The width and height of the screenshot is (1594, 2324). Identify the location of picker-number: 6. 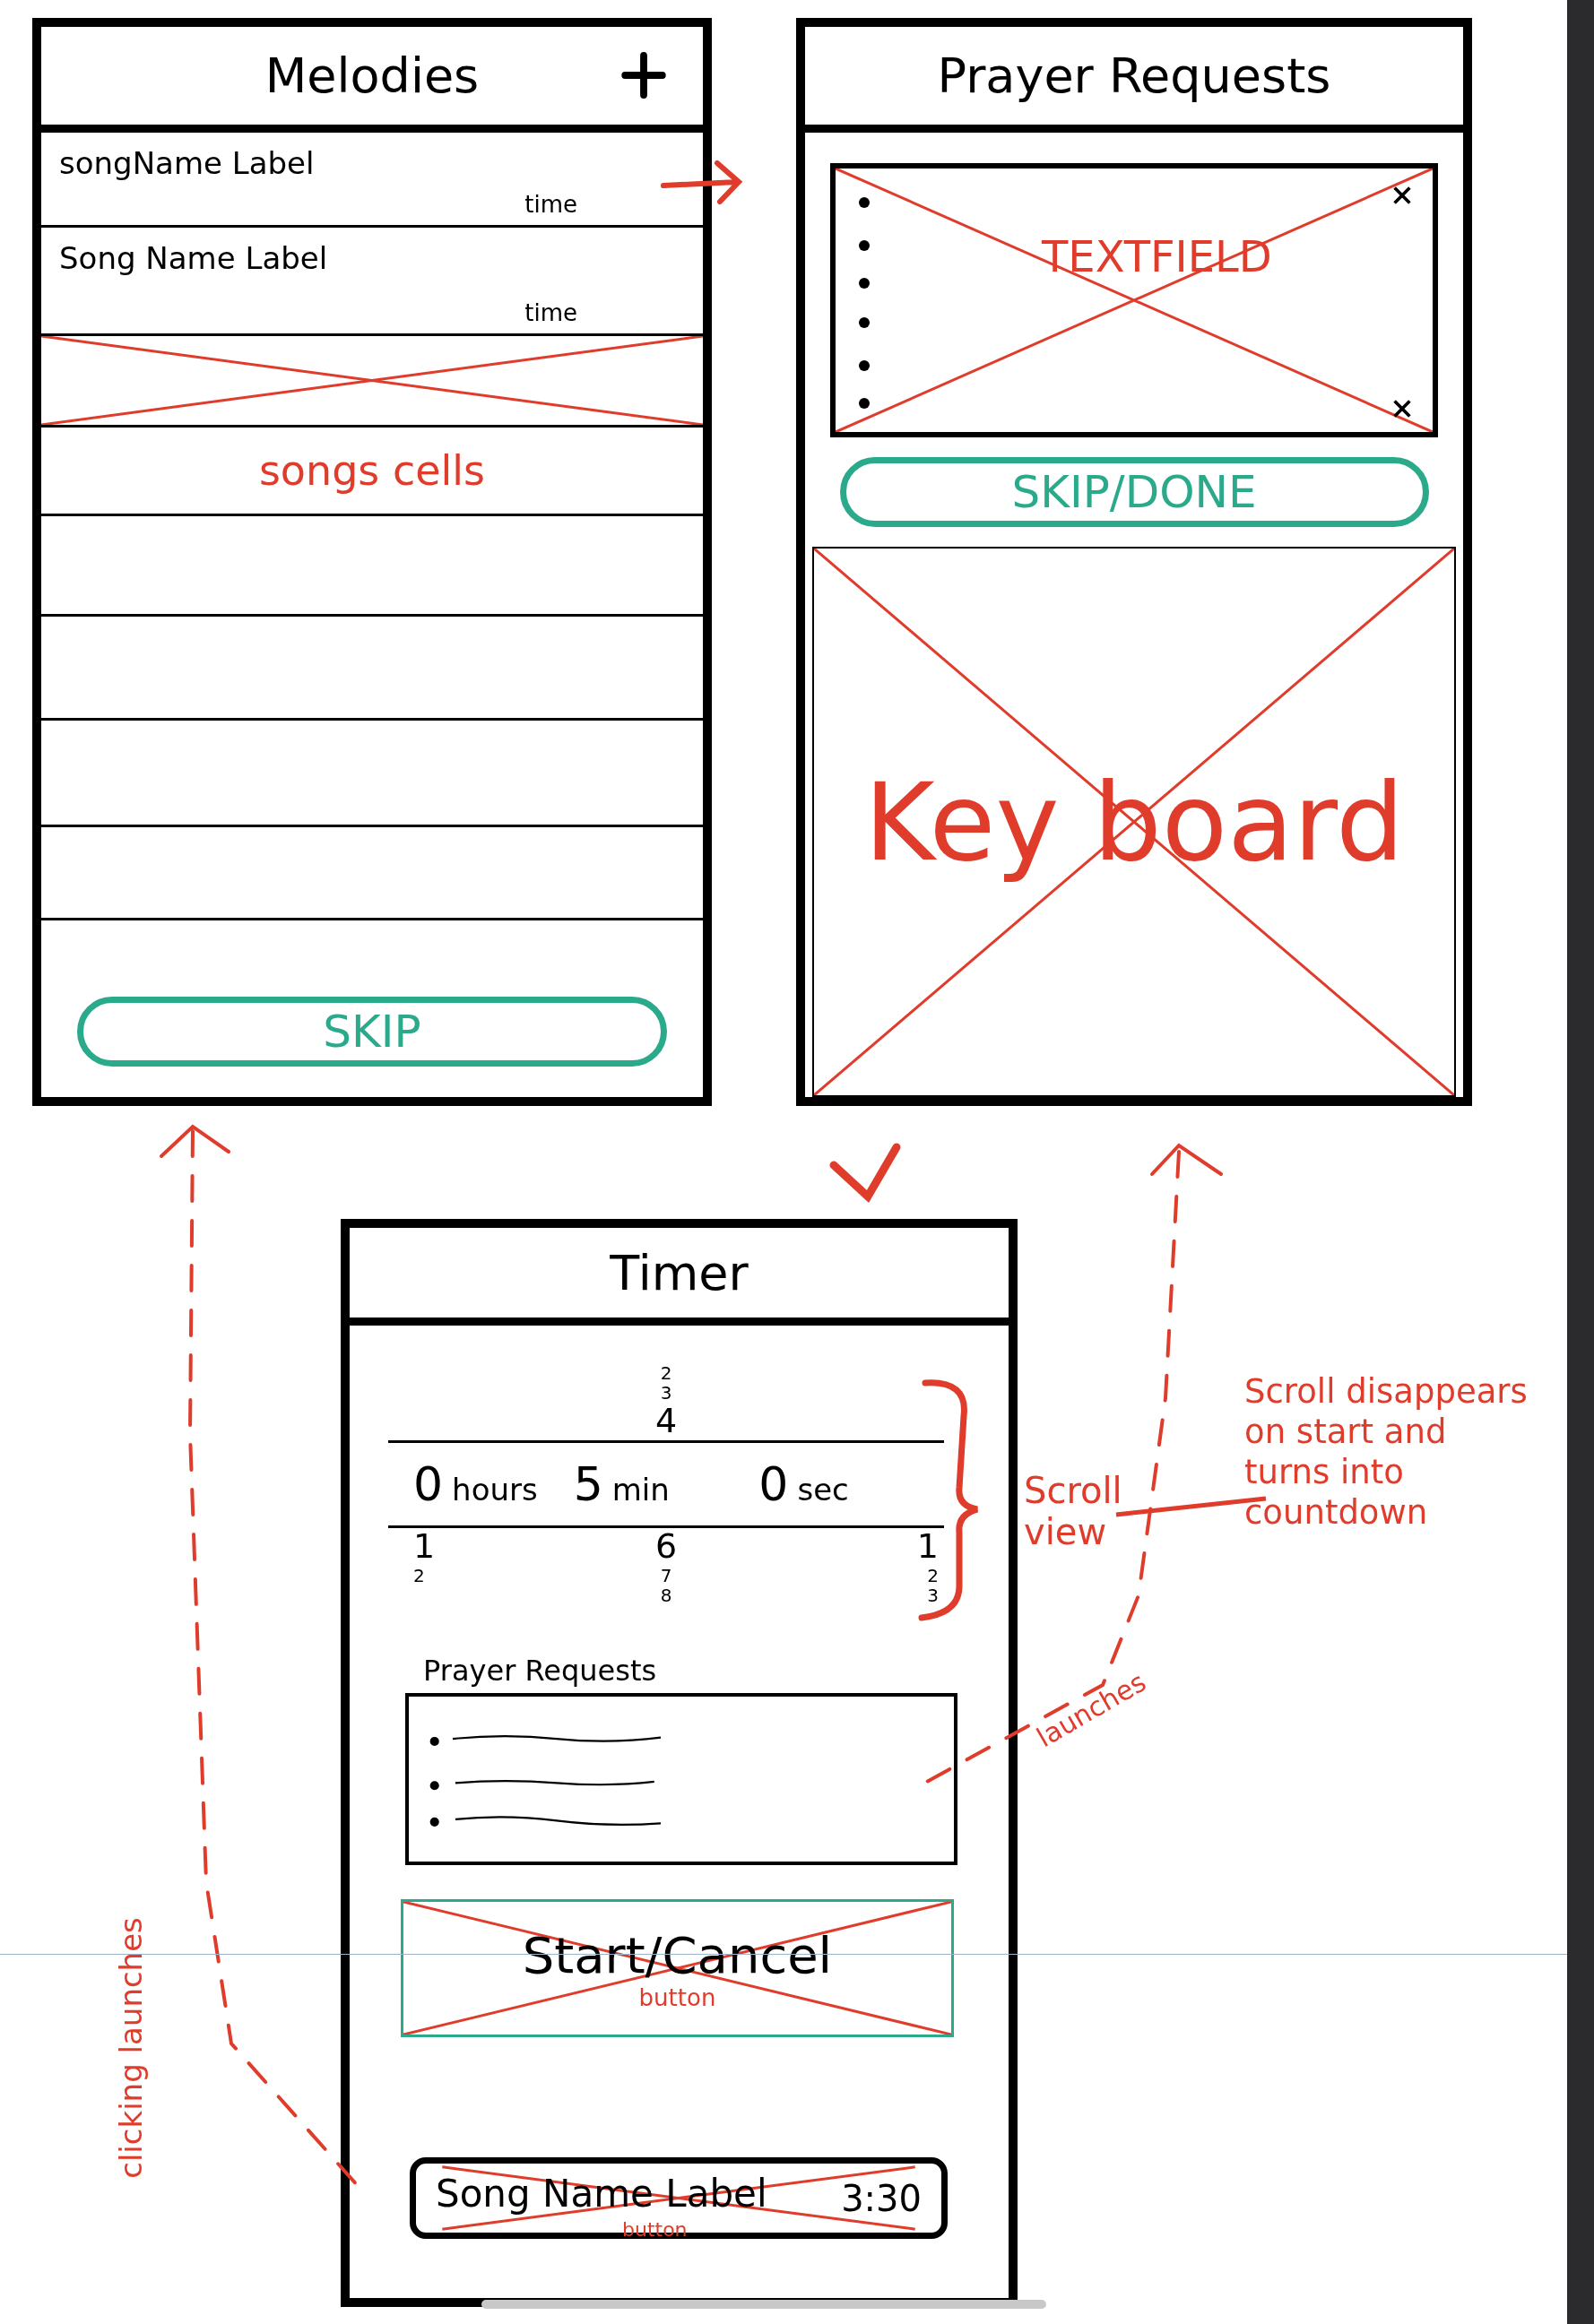
(666, 1547).